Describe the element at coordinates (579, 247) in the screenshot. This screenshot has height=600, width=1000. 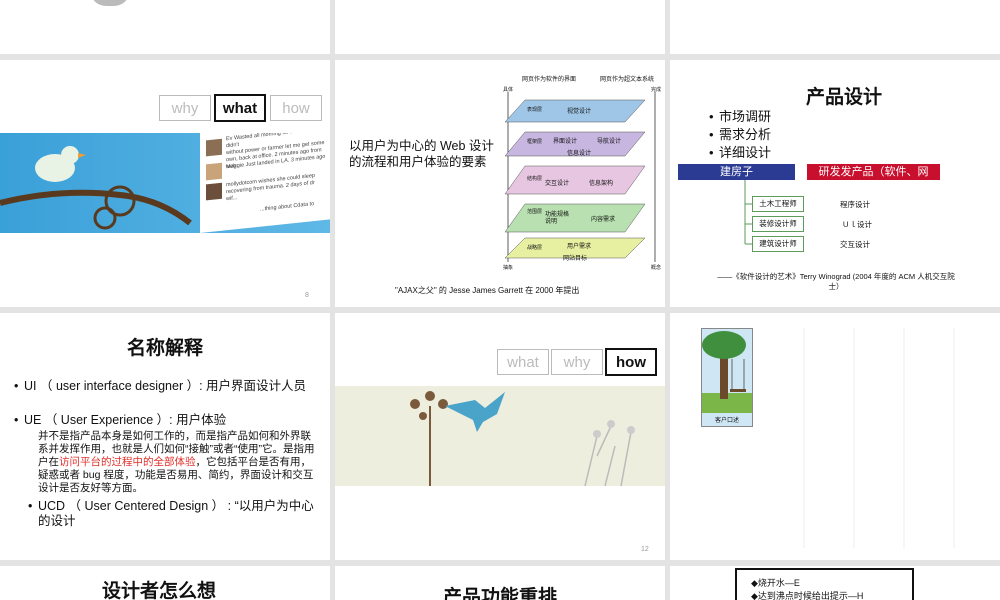
I see `layer-5-center: 用户需求` at that location.